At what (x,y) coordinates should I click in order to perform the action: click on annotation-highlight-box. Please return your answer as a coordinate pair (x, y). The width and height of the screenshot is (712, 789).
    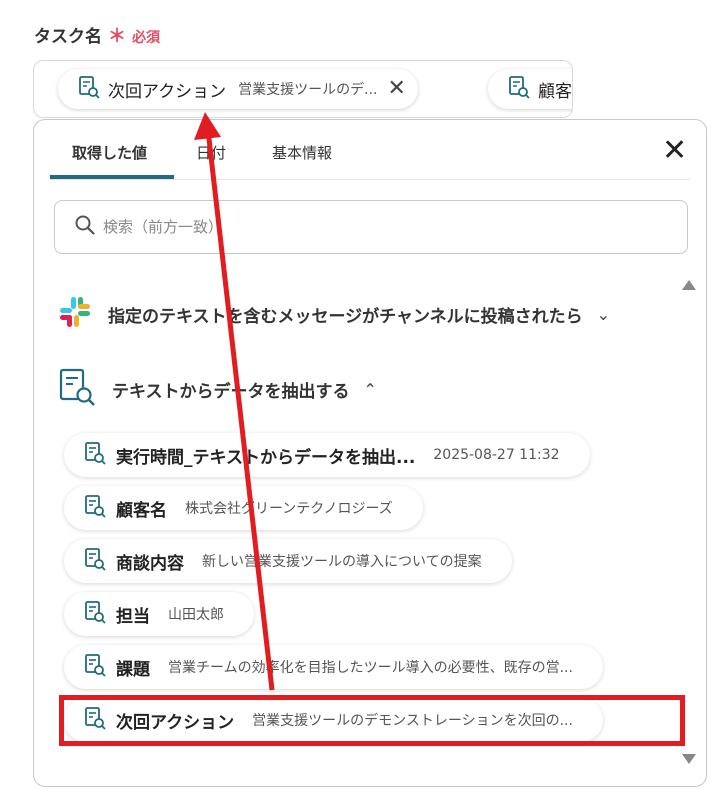
    Looking at the image, I should click on (372, 720).